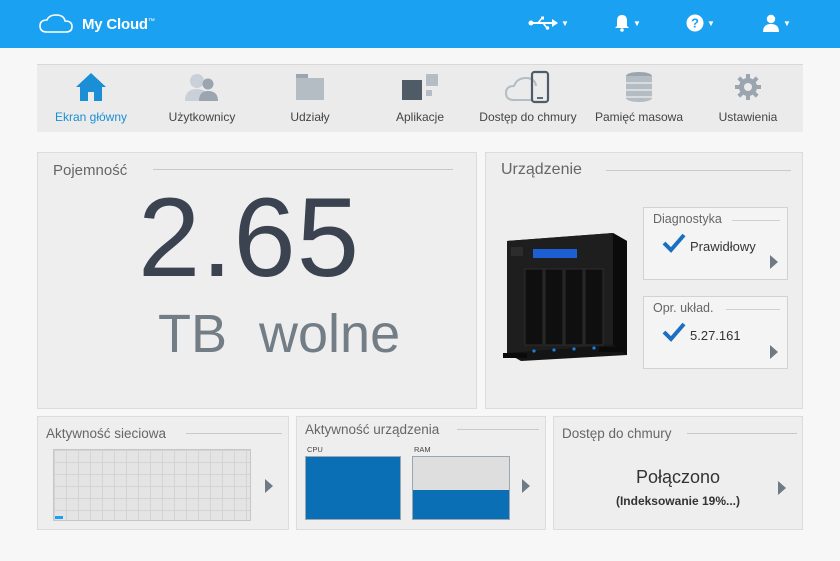  Describe the element at coordinates (422, 449) in the screenshot. I see `ram-label: RAM` at that location.